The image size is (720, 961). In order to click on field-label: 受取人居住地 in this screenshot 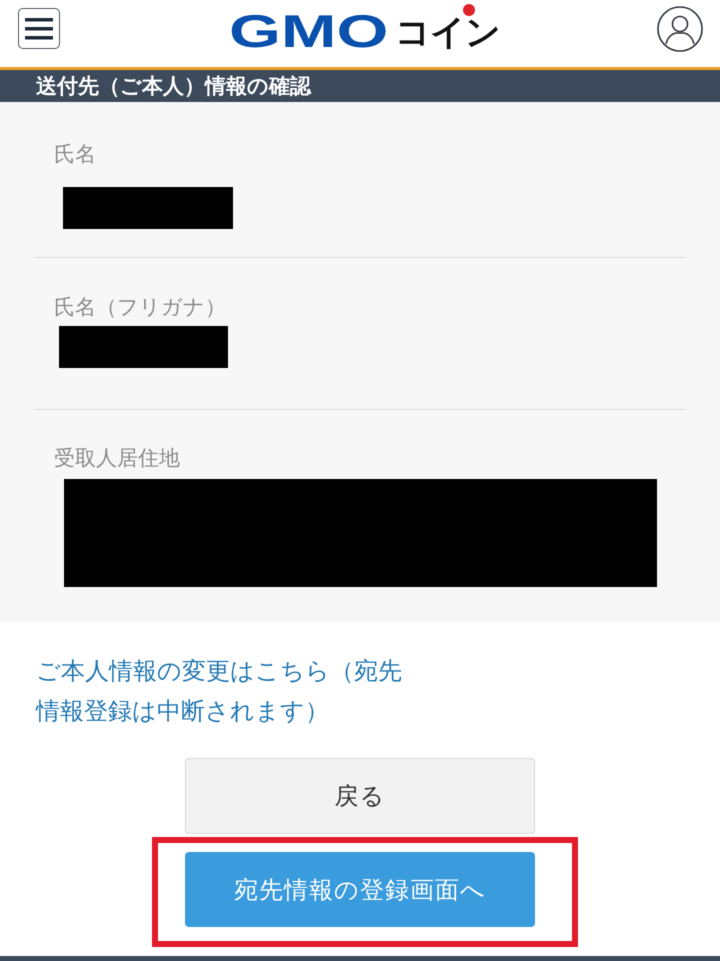, I will do `click(117, 458)`.